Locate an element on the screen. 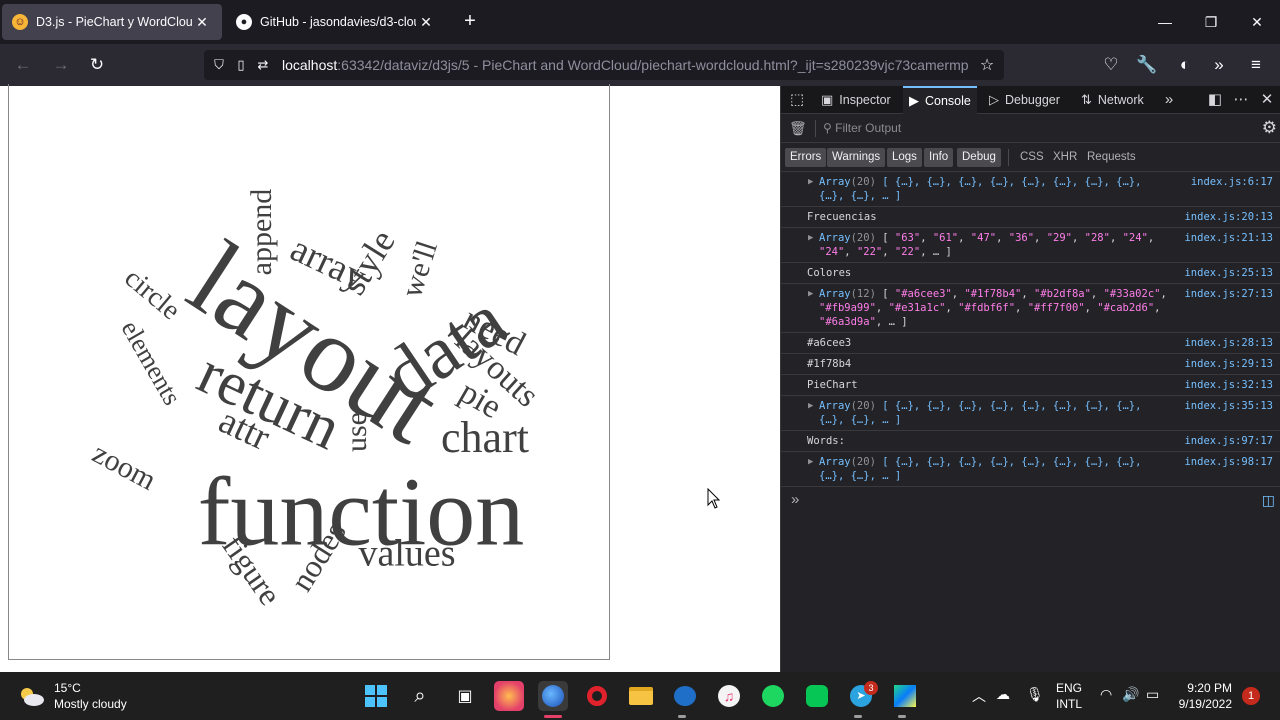 This screenshot has height=720, width=1280. dock-side-icon: ◧ is located at coordinates (1215, 100).